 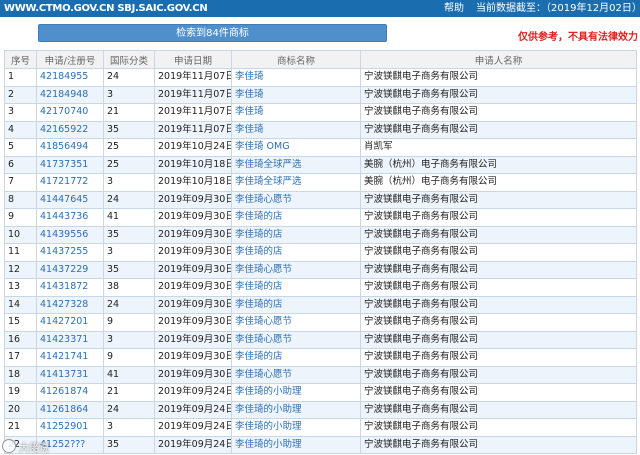 I want to click on watermark-text: 大佬说, so click(x=34, y=448).